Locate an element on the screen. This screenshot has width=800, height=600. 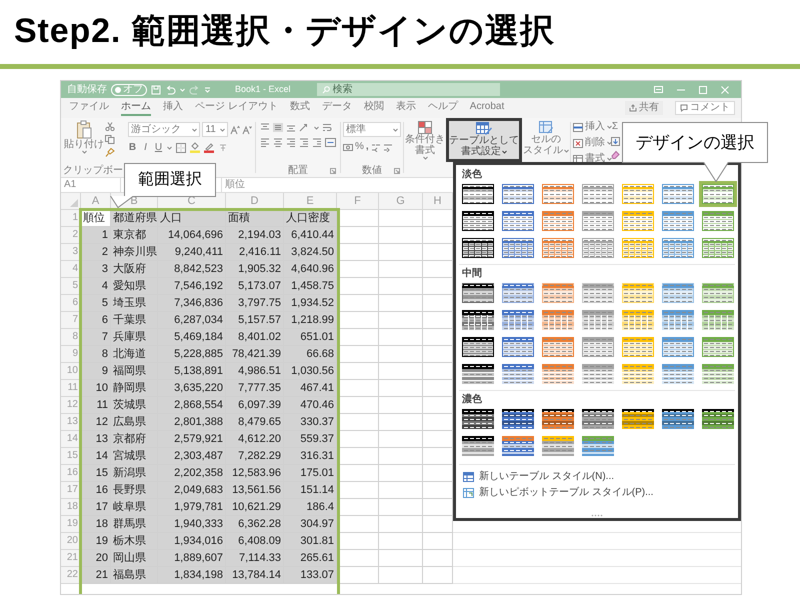
search-field: 検索 is located at coordinates (408, 89).